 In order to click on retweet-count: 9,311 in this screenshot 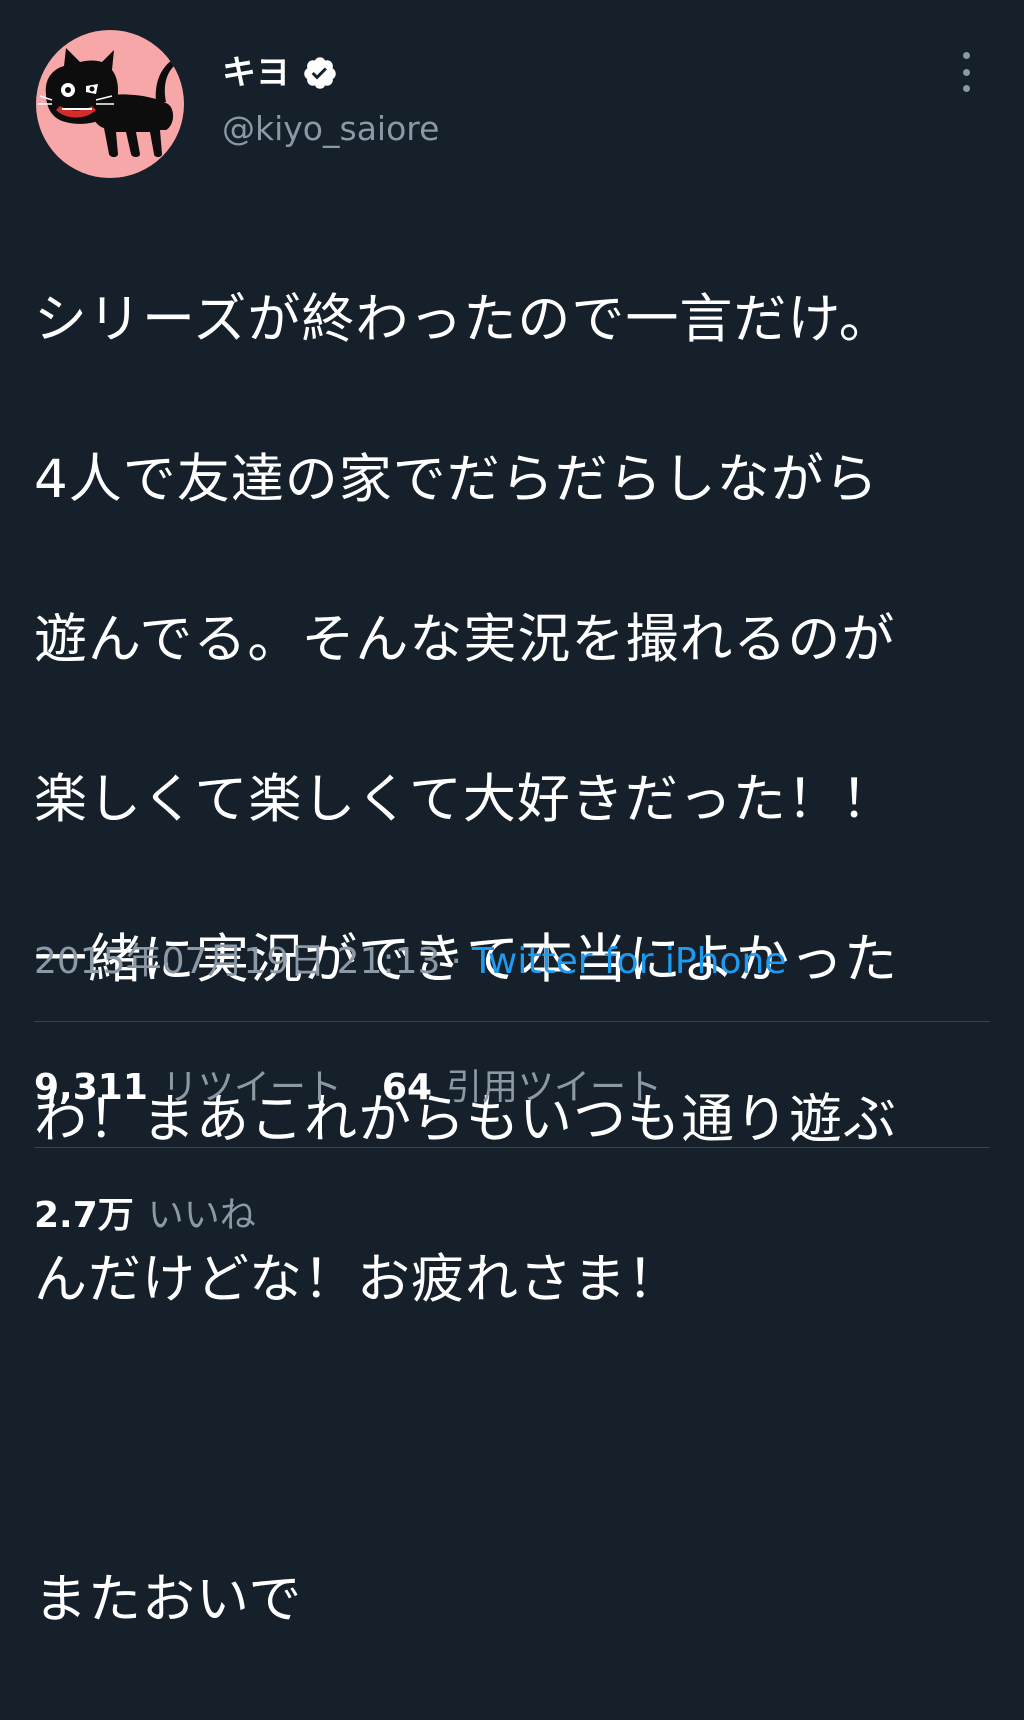, I will do `click(91, 1087)`.